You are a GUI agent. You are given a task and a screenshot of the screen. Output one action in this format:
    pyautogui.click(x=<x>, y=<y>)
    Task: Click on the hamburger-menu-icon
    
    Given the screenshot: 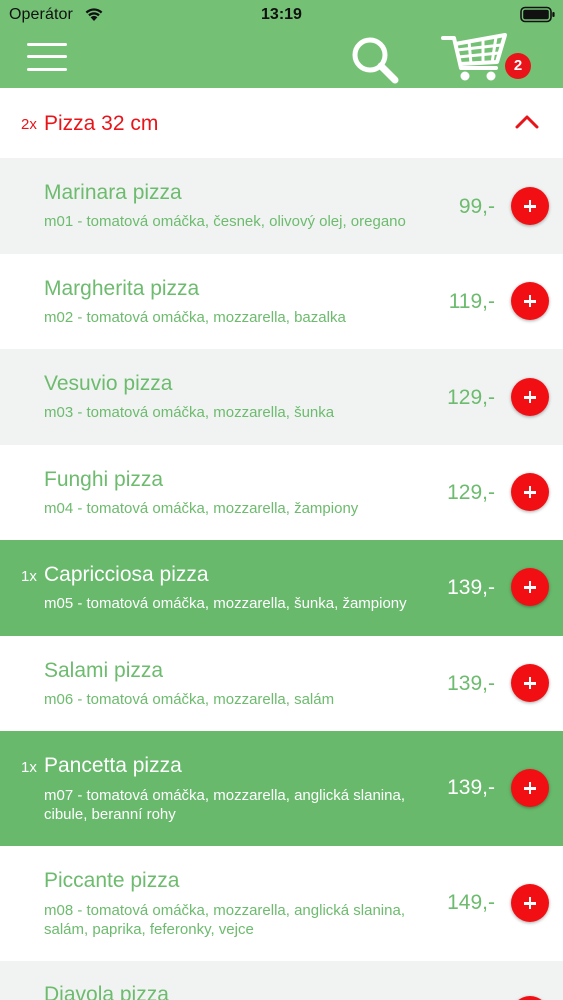 What is the action you would take?
    pyautogui.click(x=47, y=57)
    